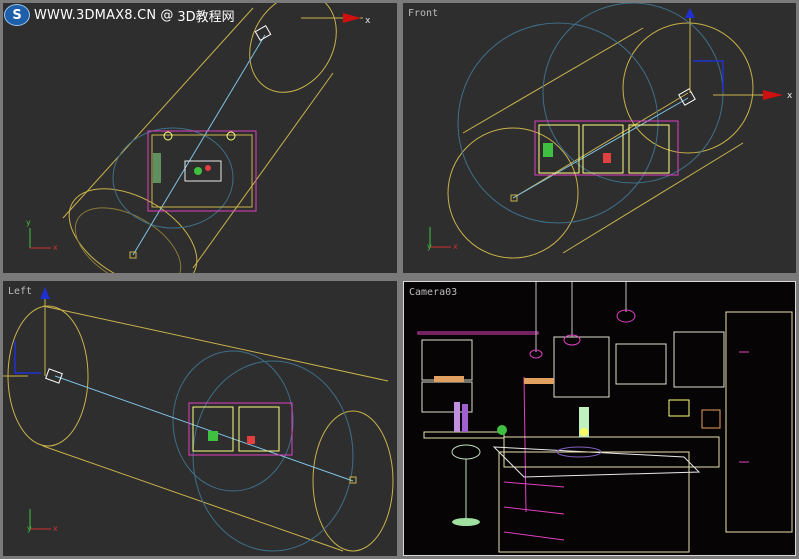  I want to click on left-axis-x-label: x, so click(55, 528).